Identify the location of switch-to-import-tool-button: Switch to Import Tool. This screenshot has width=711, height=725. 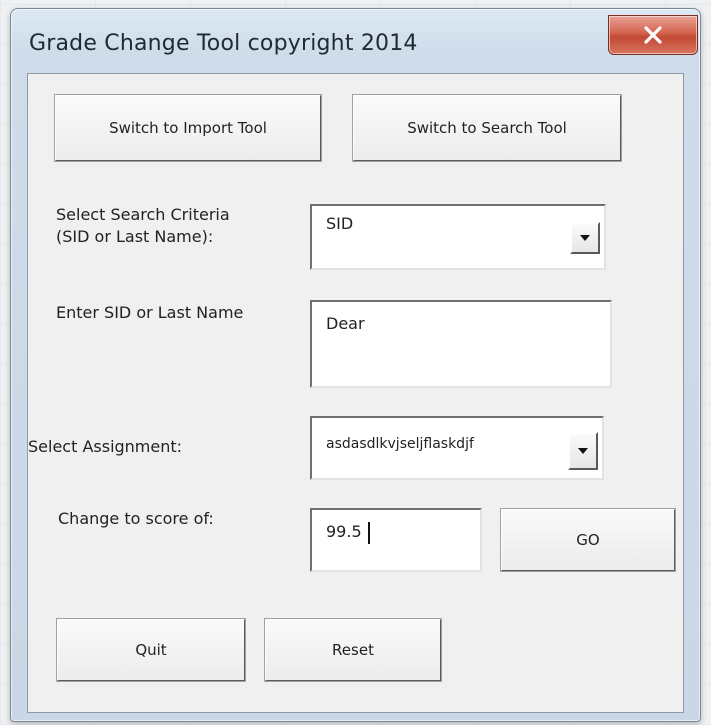
(188, 128).